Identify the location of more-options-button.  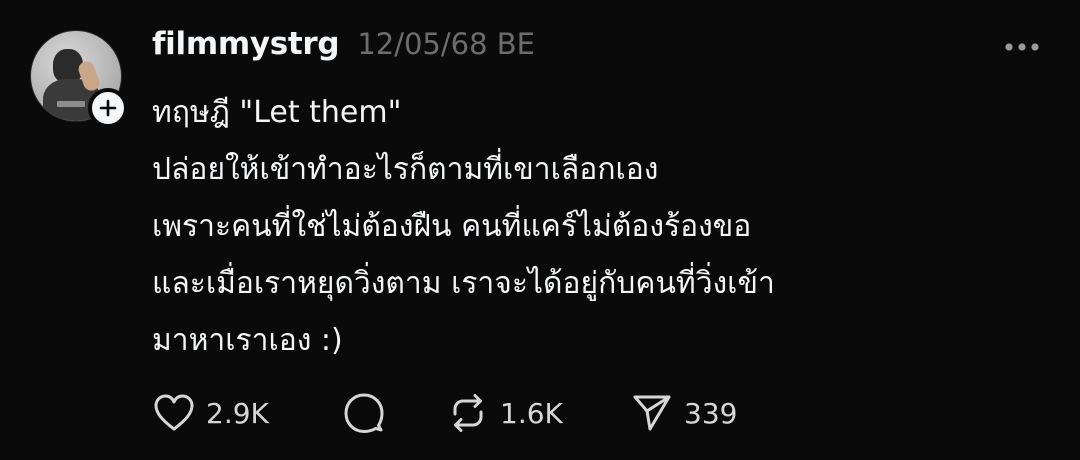
(1022, 47).